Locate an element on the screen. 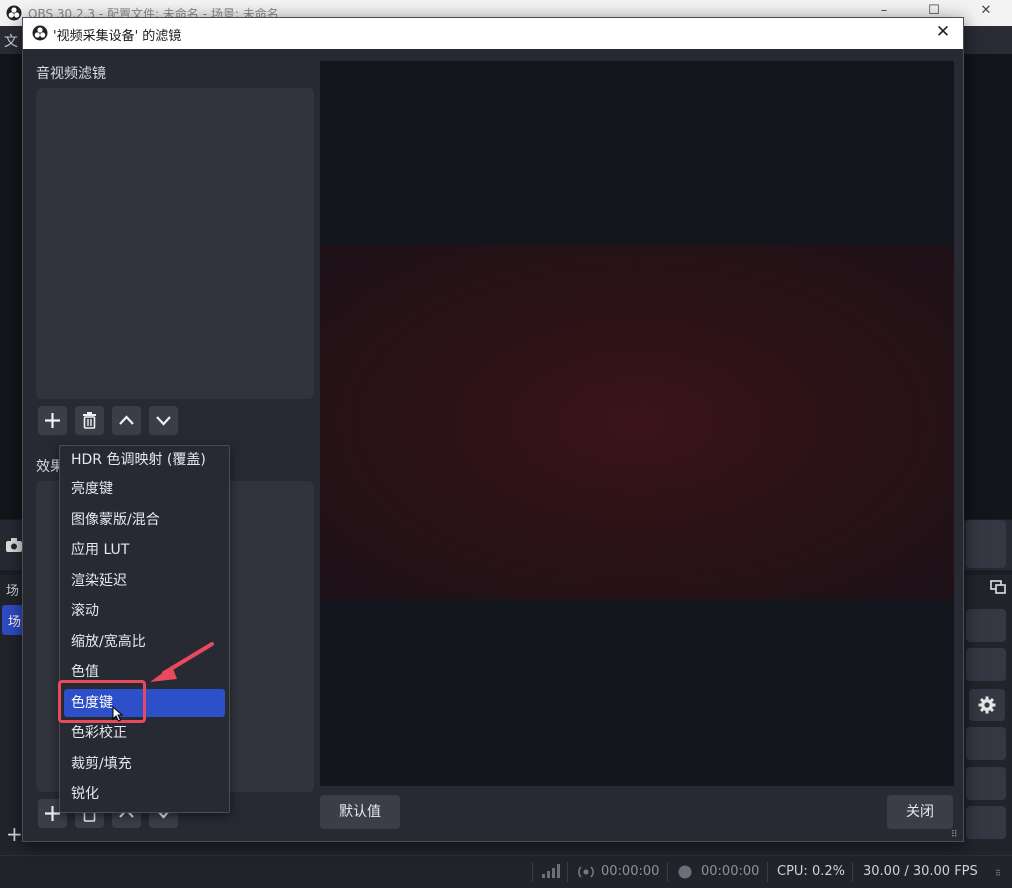  camera-icon is located at coordinates (14, 546).